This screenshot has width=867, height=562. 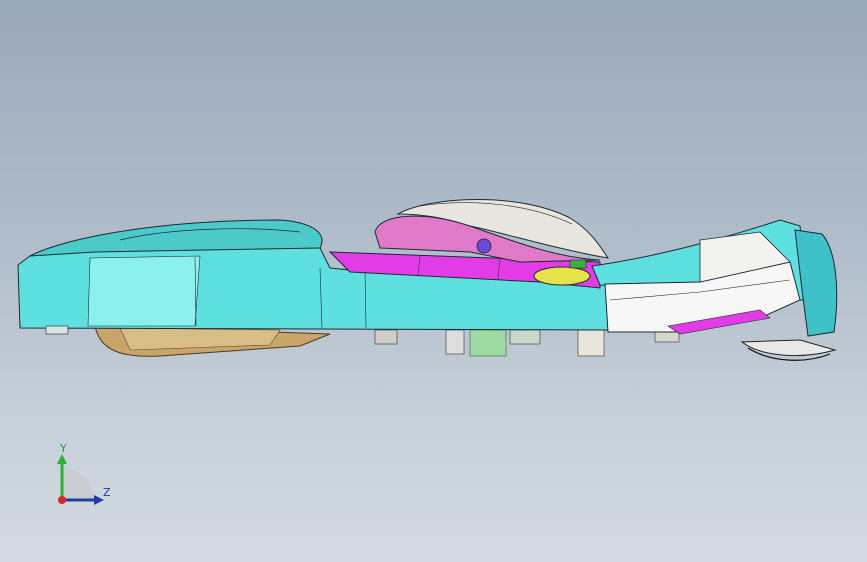 What do you see at coordinates (144, 291) in the screenshot?
I see `cyan-base-highlight` at bounding box center [144, 291].